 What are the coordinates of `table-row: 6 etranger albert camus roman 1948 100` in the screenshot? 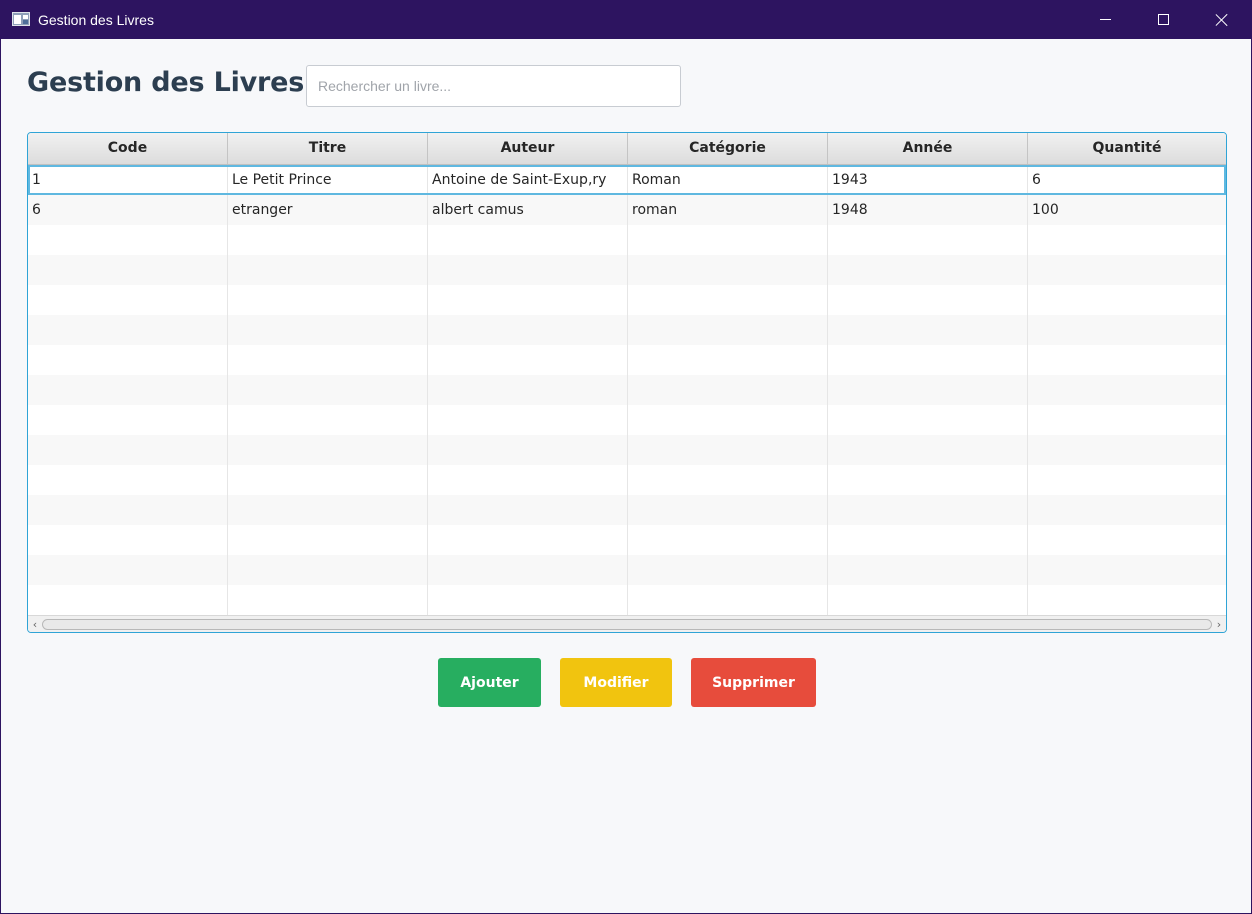 It's located at (627, 210).